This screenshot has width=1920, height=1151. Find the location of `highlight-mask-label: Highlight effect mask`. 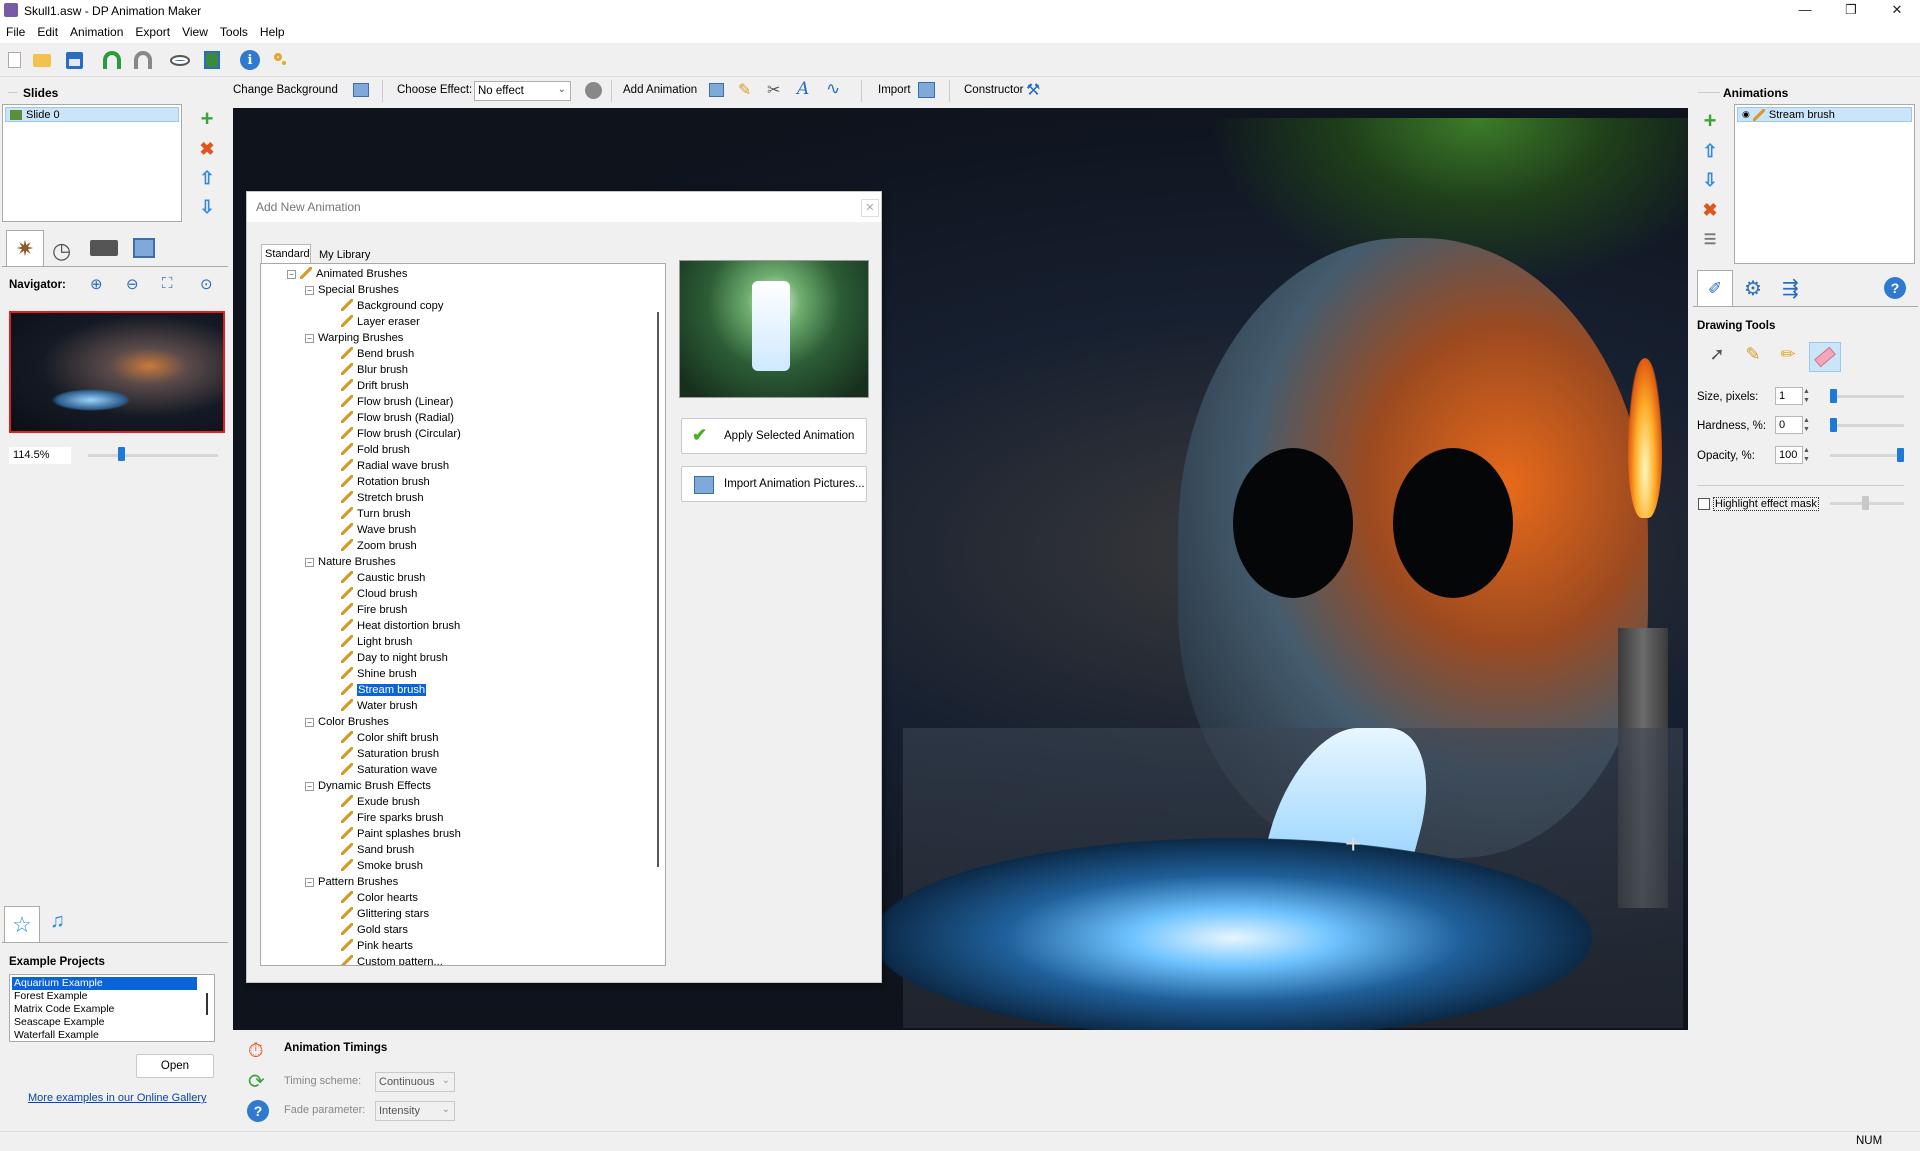

highlight-mask-label: Highlight effect mask is located at coordinates (1766, 504).